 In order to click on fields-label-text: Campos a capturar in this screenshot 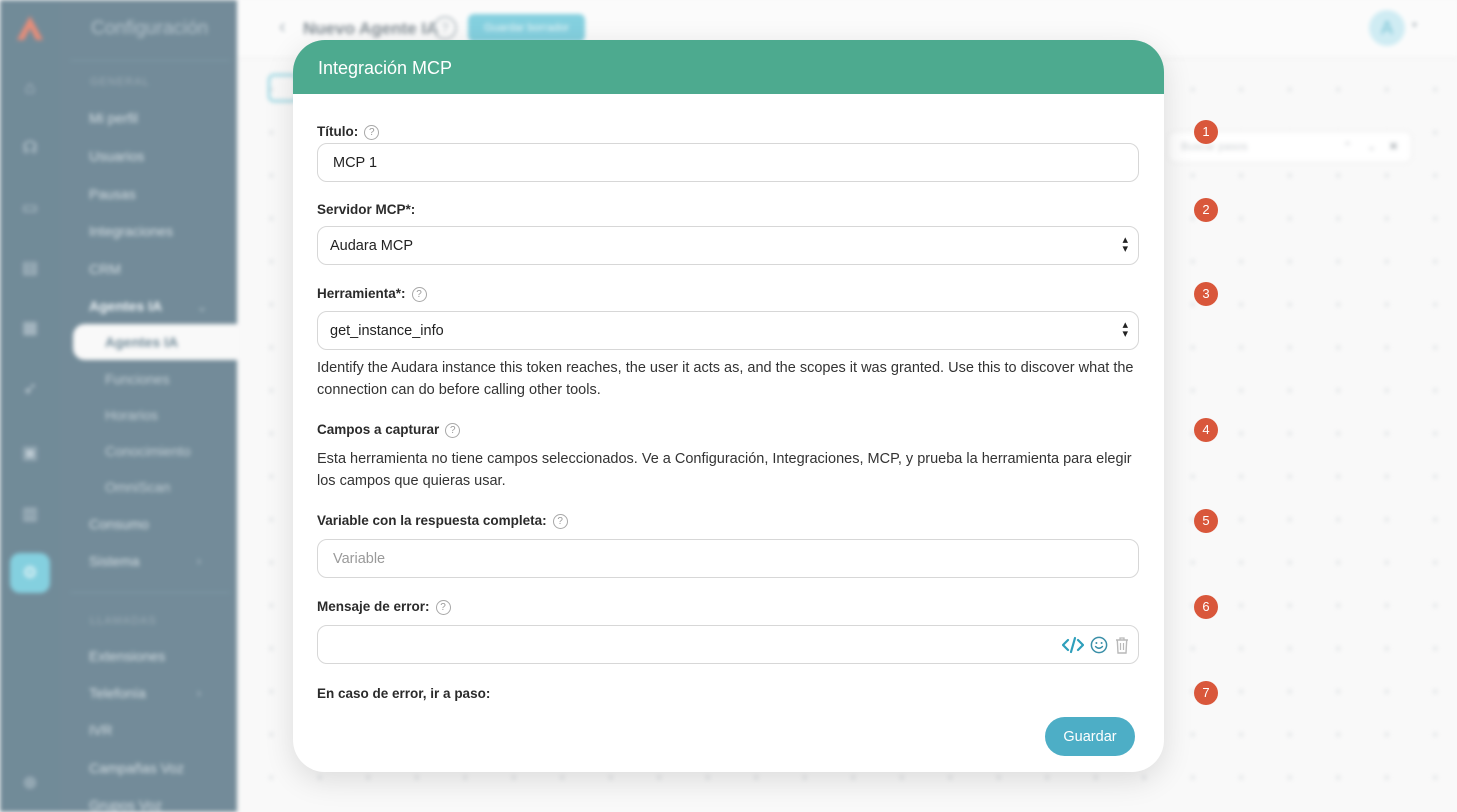, I will do `click(378, 429)`.